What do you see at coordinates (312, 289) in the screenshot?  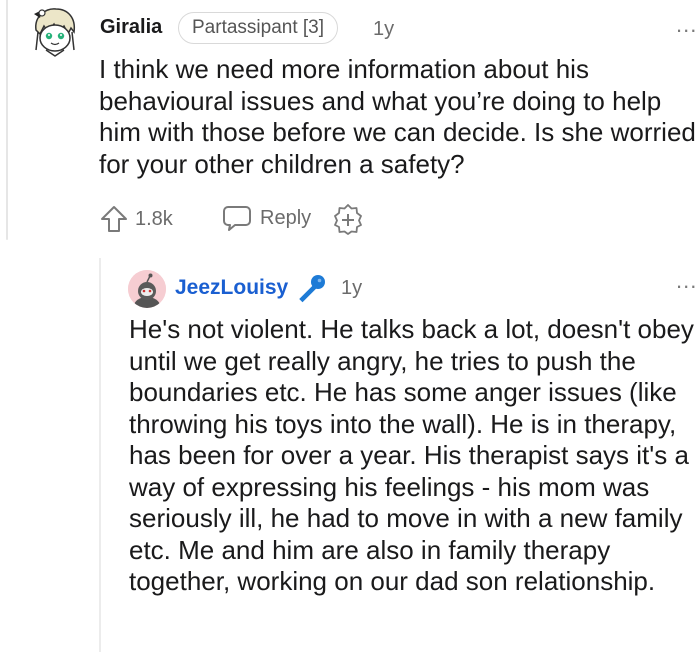 I see `microphone-icon` at bounding box center [312, 289].